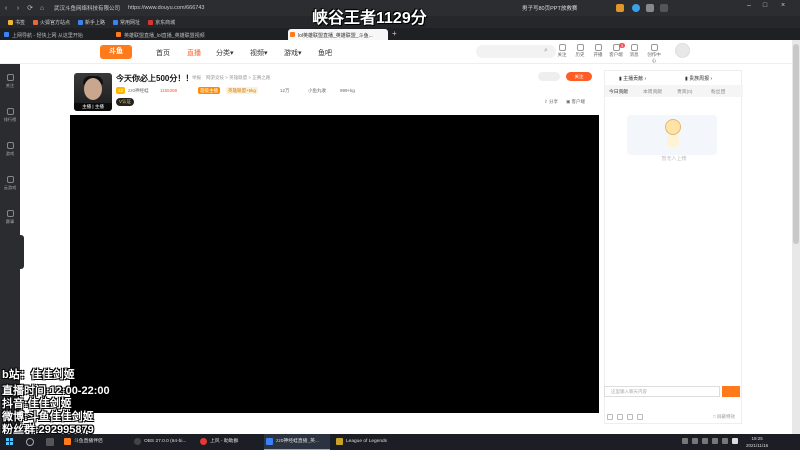  What do you see at coordinates (238, 78) in the screenshot?
I see `breadcrumb: 网游竞技 > 英雄联盟 > 正赛之路` at bounding box center [238, 78].